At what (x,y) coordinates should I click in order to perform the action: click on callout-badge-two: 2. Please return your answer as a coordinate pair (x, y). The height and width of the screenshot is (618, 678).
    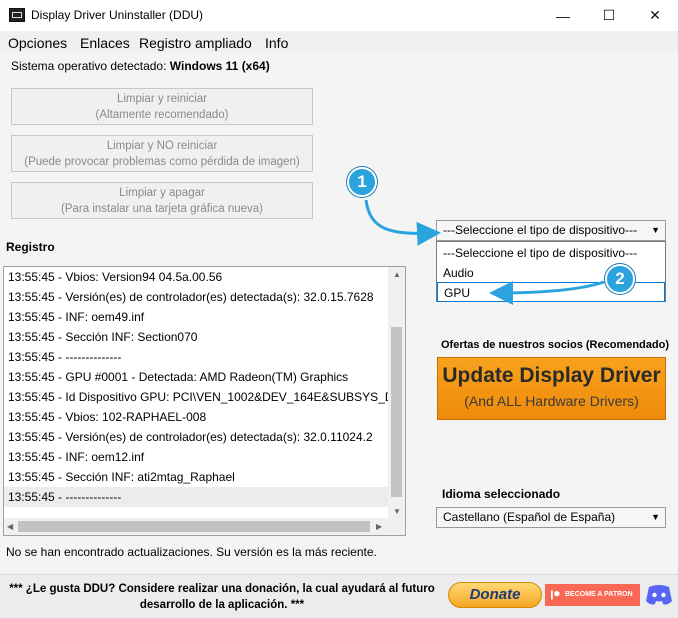
    Looking at the image, I should click on (620, 279).